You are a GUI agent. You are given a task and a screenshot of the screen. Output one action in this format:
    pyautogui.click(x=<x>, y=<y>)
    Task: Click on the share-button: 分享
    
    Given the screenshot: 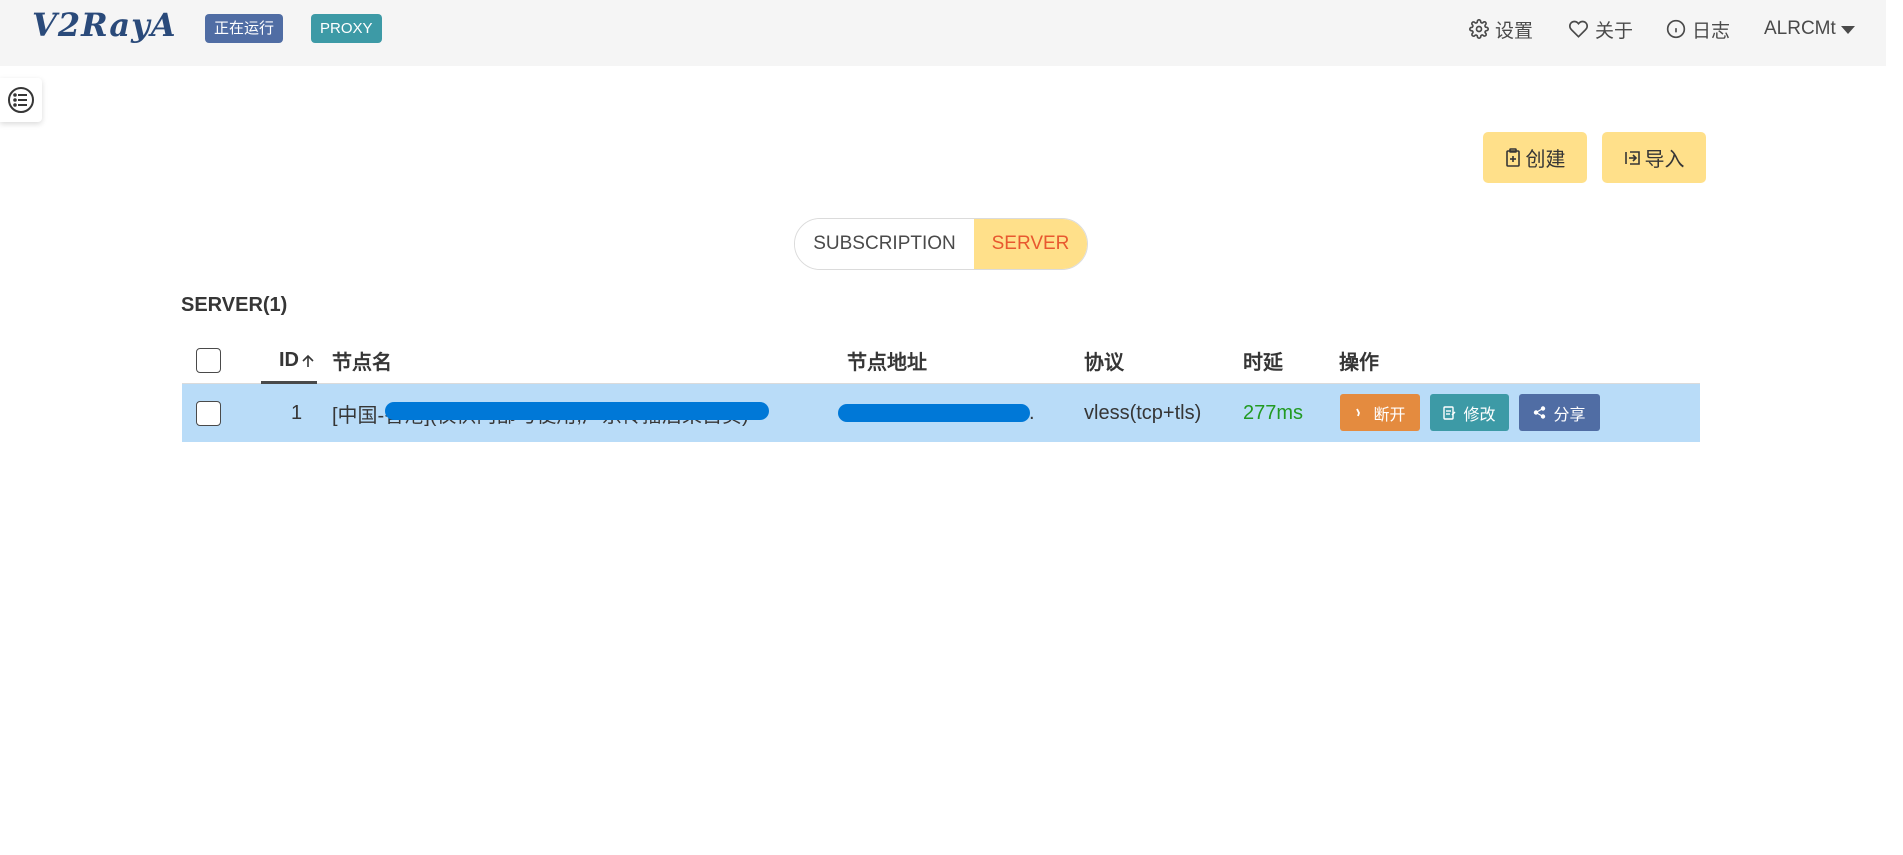 What is the action you would take?
    pyautogui.click(x=1559, y=412)
    